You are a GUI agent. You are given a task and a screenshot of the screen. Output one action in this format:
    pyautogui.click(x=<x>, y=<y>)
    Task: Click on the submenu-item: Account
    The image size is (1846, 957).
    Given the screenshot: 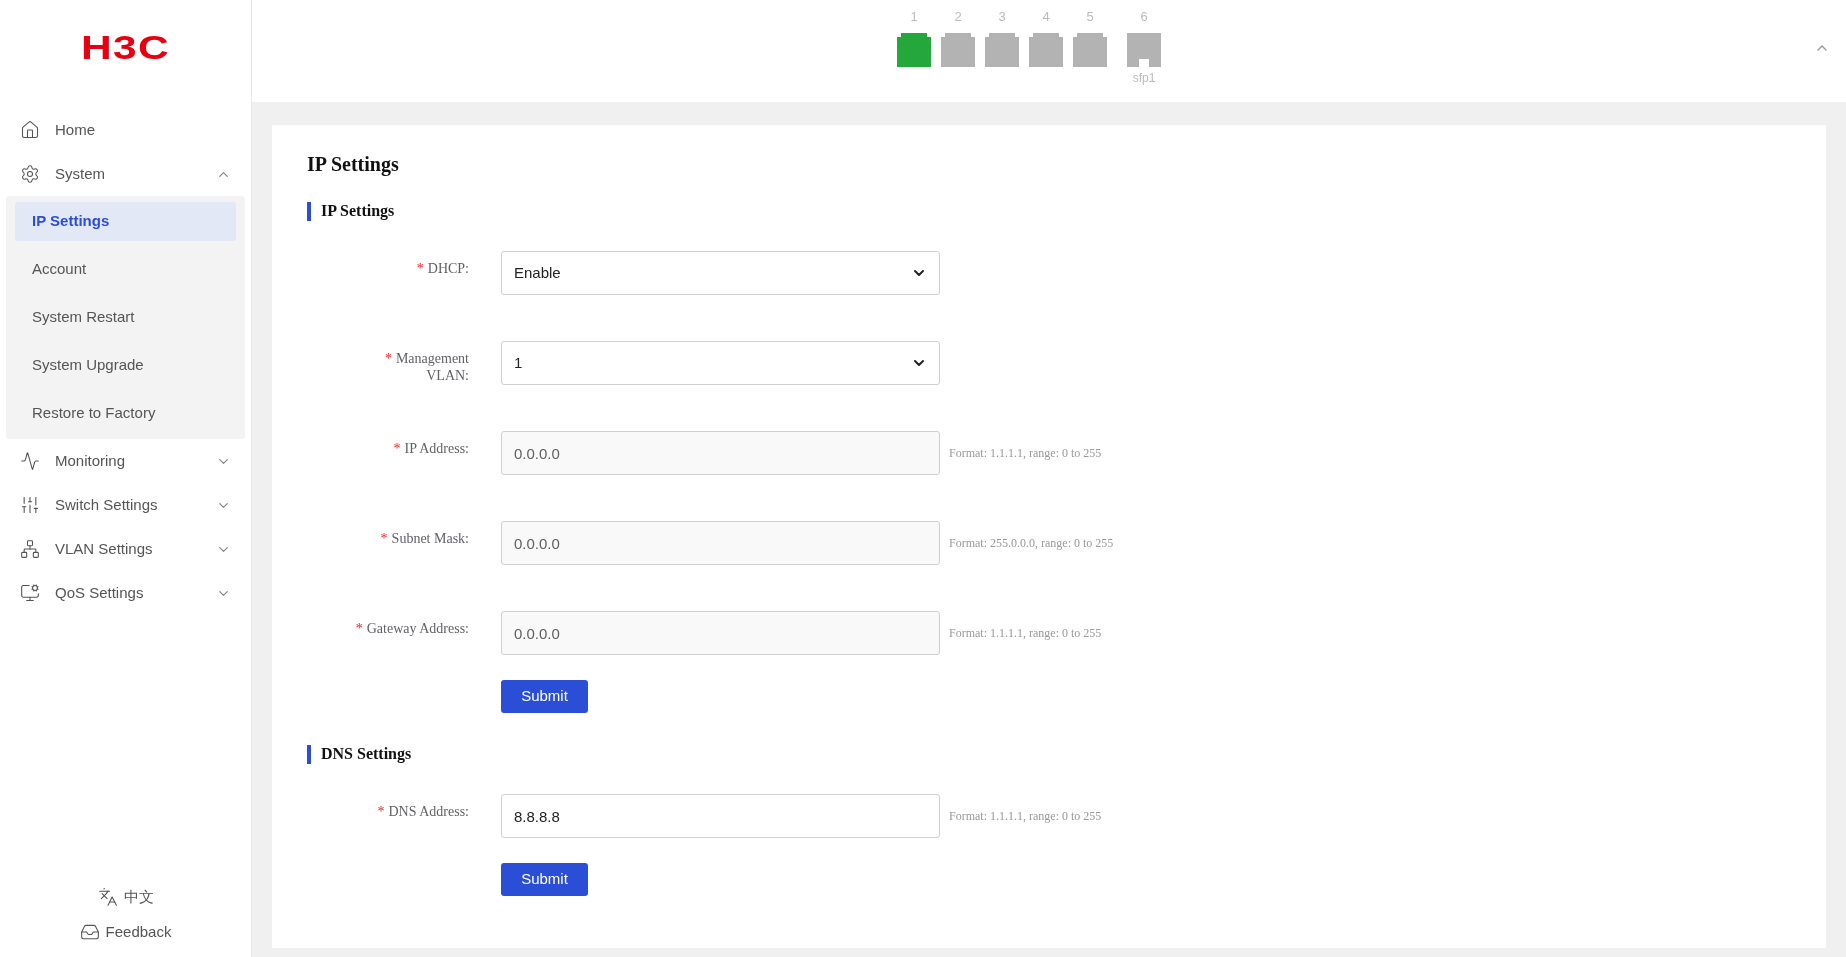 What is the action you would take?
    pyautogui.click(x=125, y=269)
    